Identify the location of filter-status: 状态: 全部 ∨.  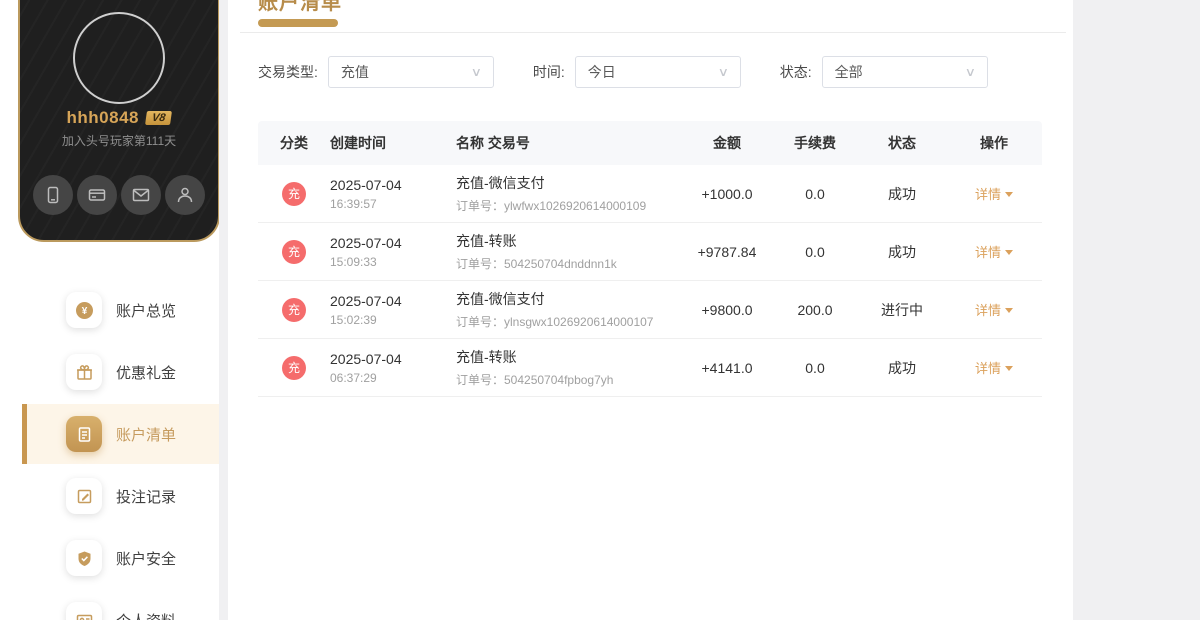
(884, 72).